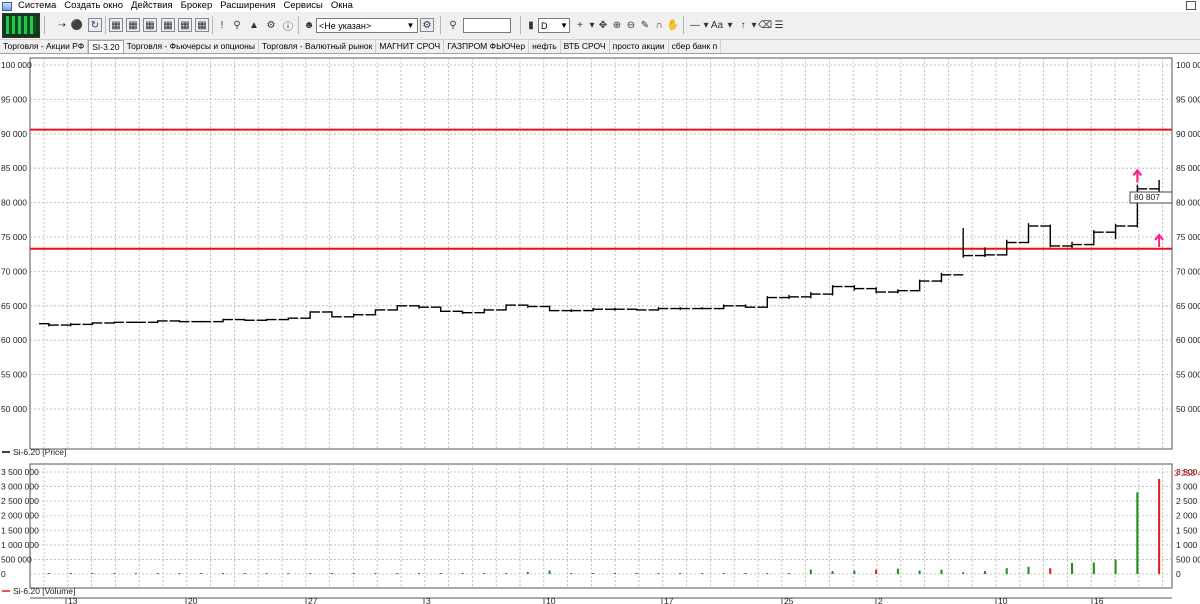 This screenshot has height=604, width=1200. What do you see at coordinates (585, 46) in the screenshot?
I see `tab-vtb-futures: ВТБ СРОЧ` at bounding box center [585, 46].